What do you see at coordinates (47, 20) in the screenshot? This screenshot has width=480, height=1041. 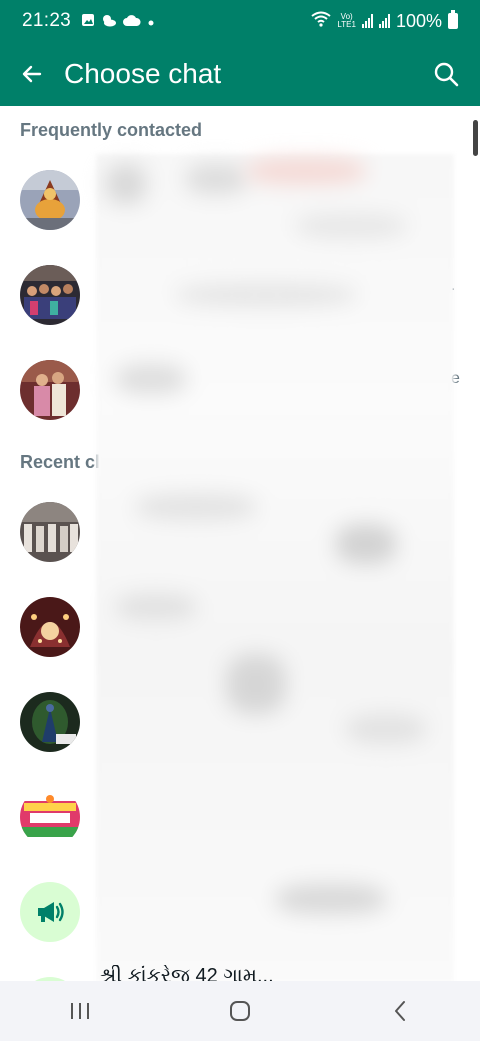 I see `status-time: 21:23` at bounding box center [47, 20].